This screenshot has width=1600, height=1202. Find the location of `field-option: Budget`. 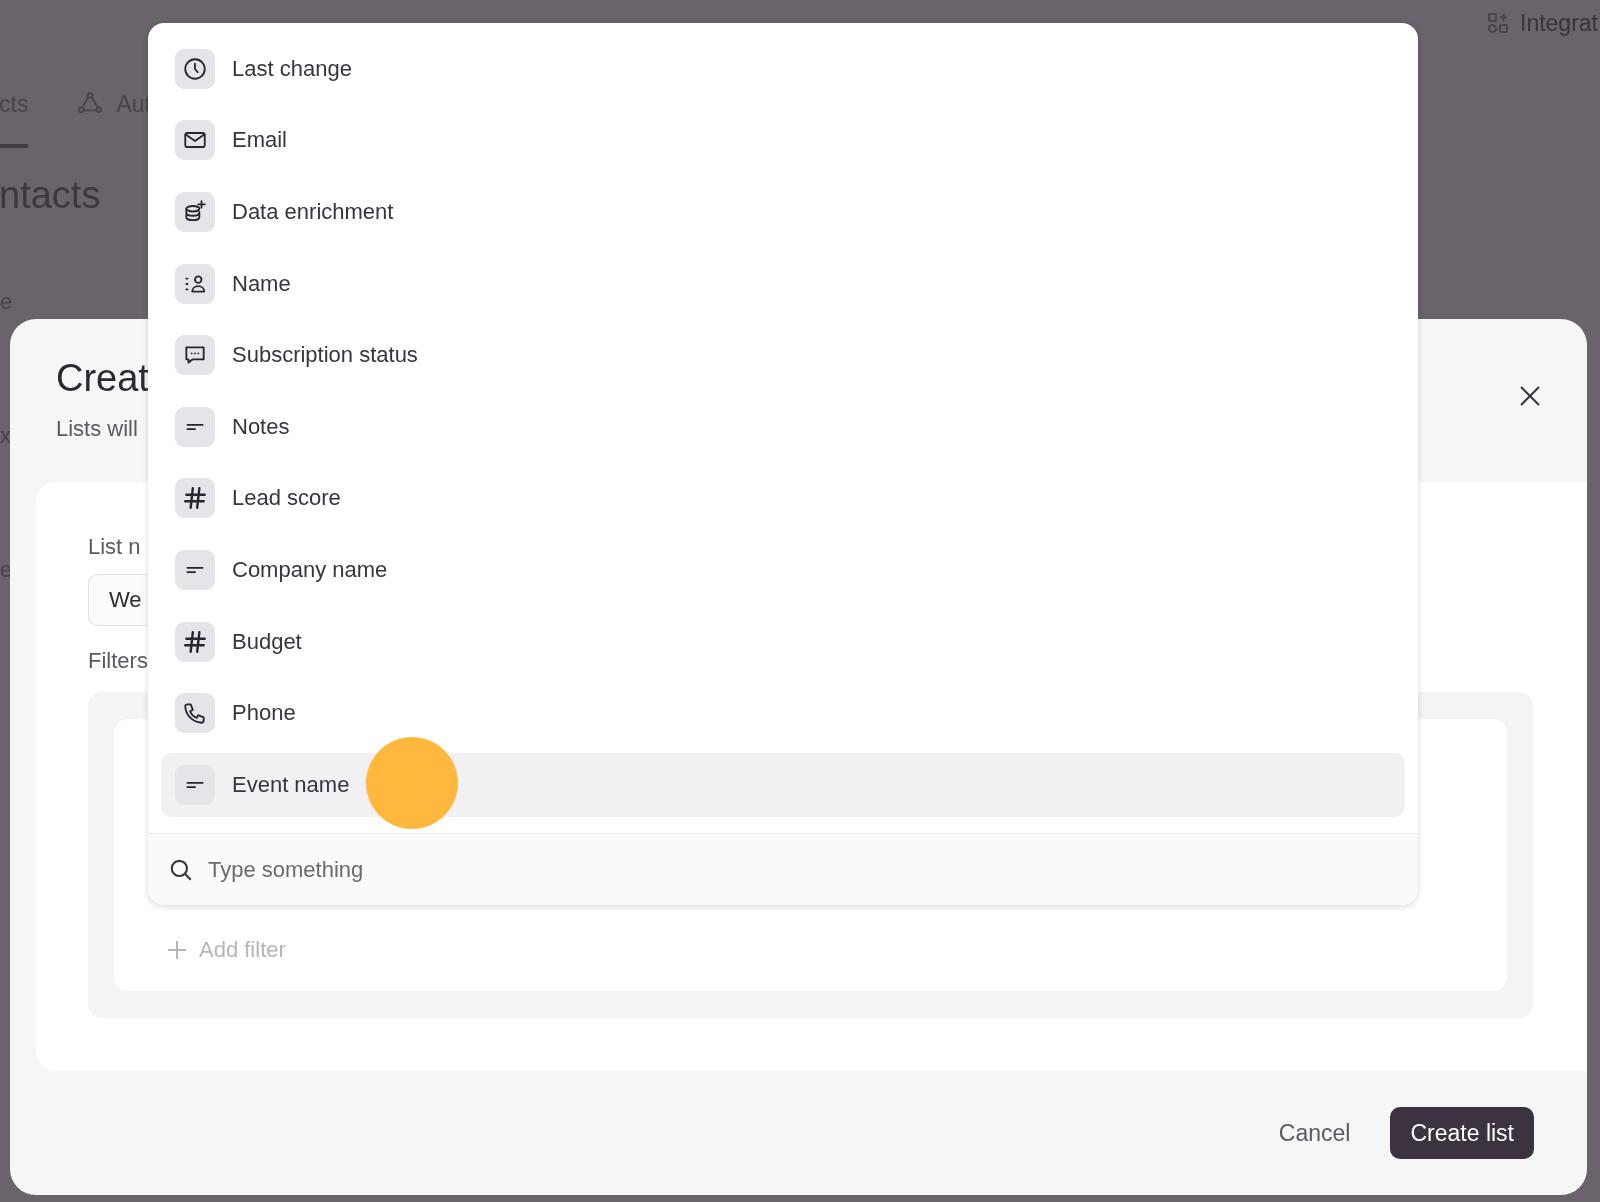

field-option: Budget is located at coordinates (783, 641).